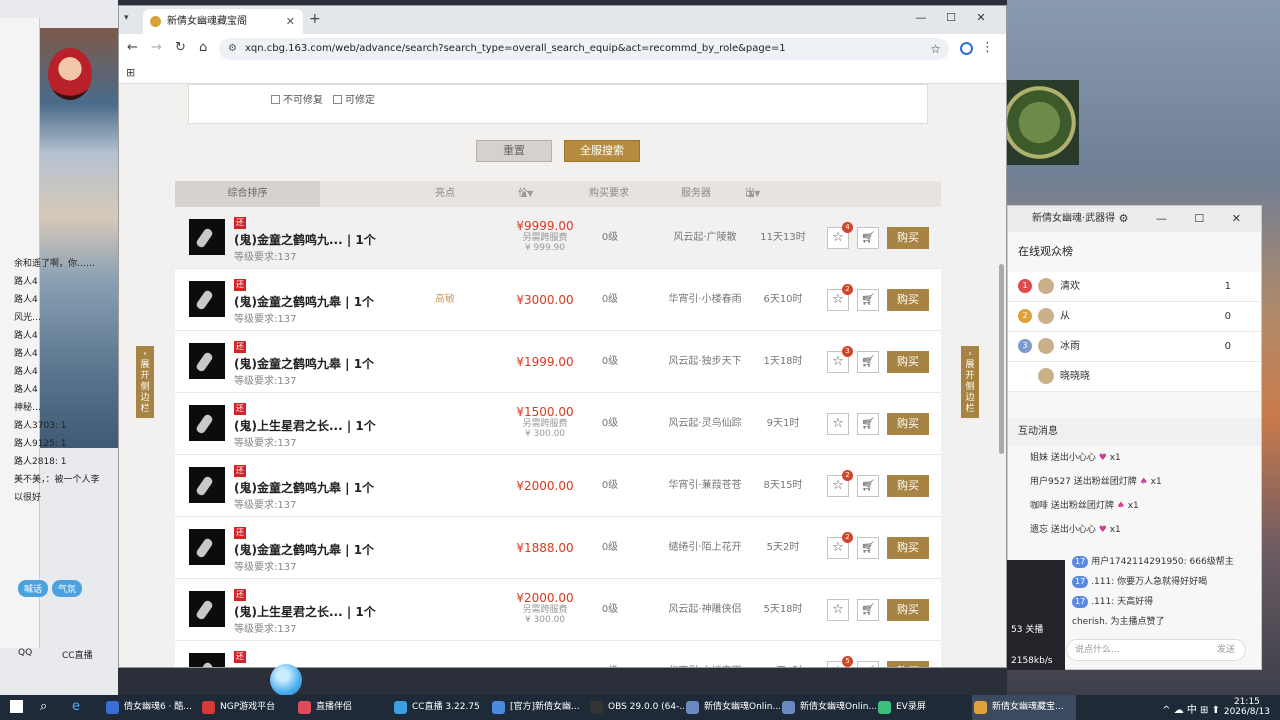 Image resolution: width=1280 pixels, height=720 pixels. Describe the element at coordinates (16, 706) in the screenshot. I see `start-icon` at that location.